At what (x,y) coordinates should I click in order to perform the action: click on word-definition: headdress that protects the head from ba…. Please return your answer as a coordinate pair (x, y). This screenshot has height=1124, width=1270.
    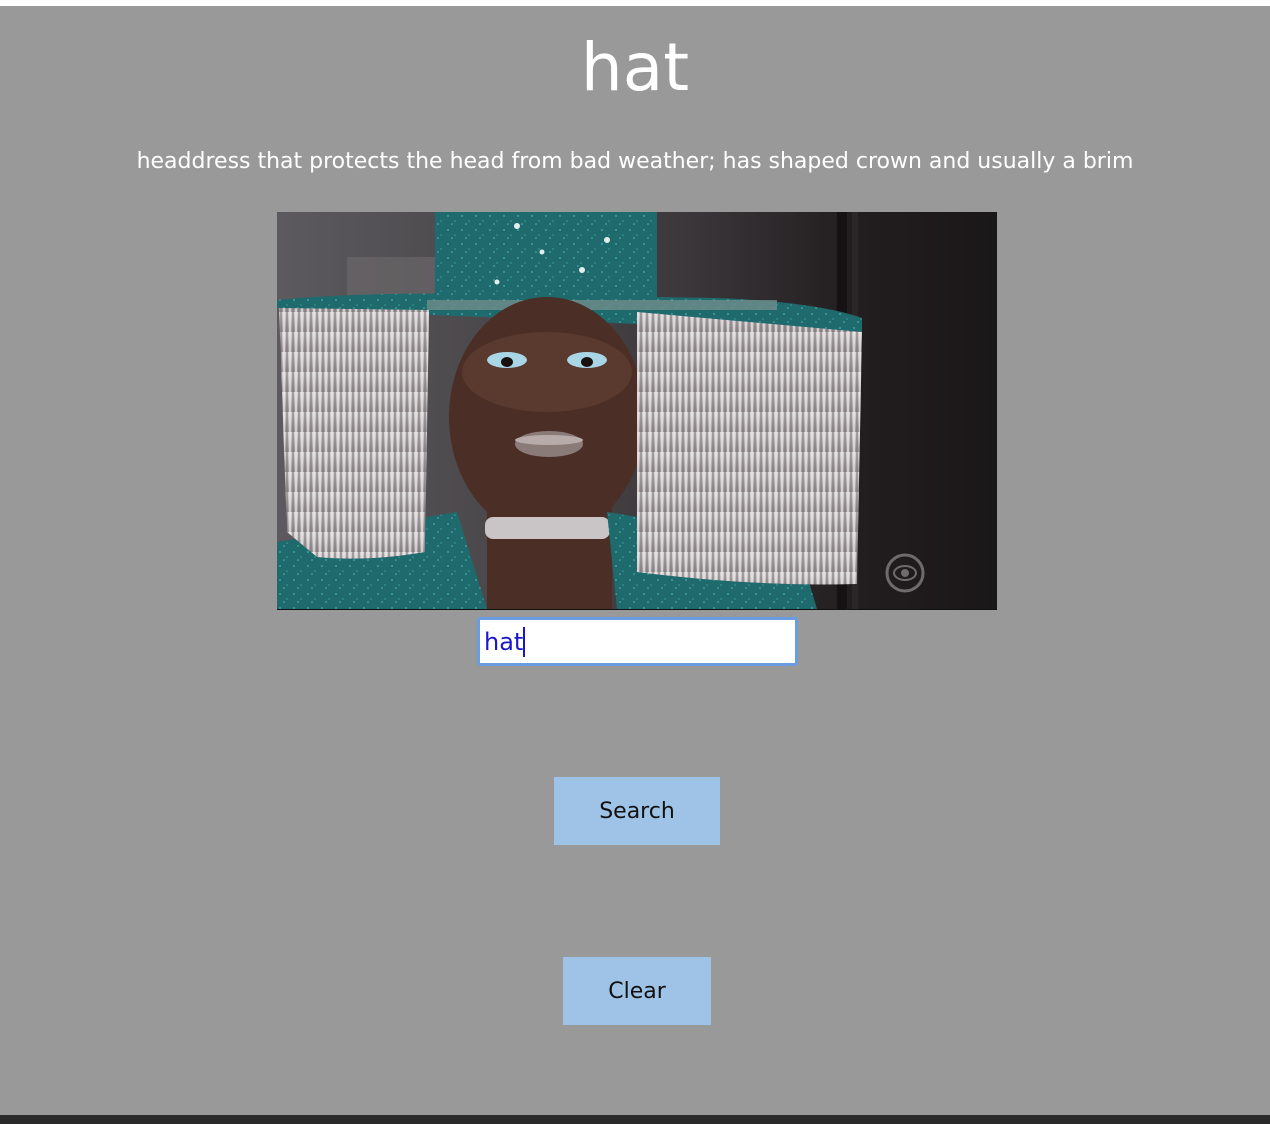
    Looking at the image, I should click on (635, 161).